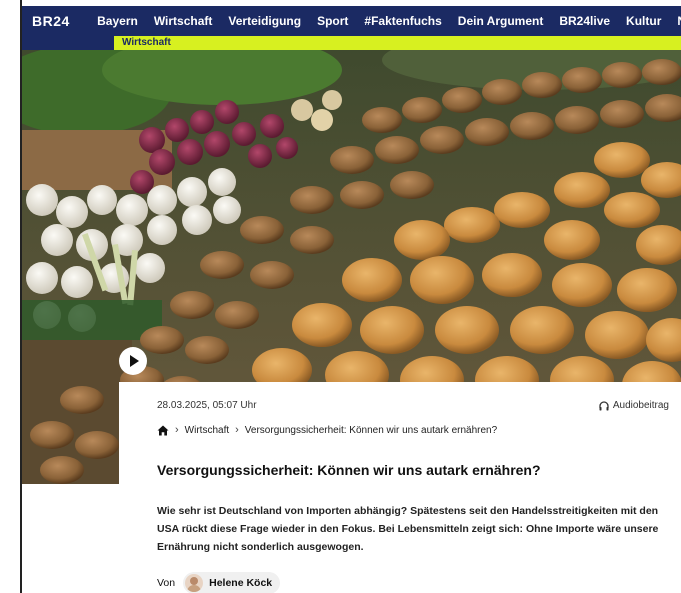 The height and width of the screenshot is (593, 681). Describe the element at coordinates (163, 430) in the screenshot. I see `home-icon` at that location.